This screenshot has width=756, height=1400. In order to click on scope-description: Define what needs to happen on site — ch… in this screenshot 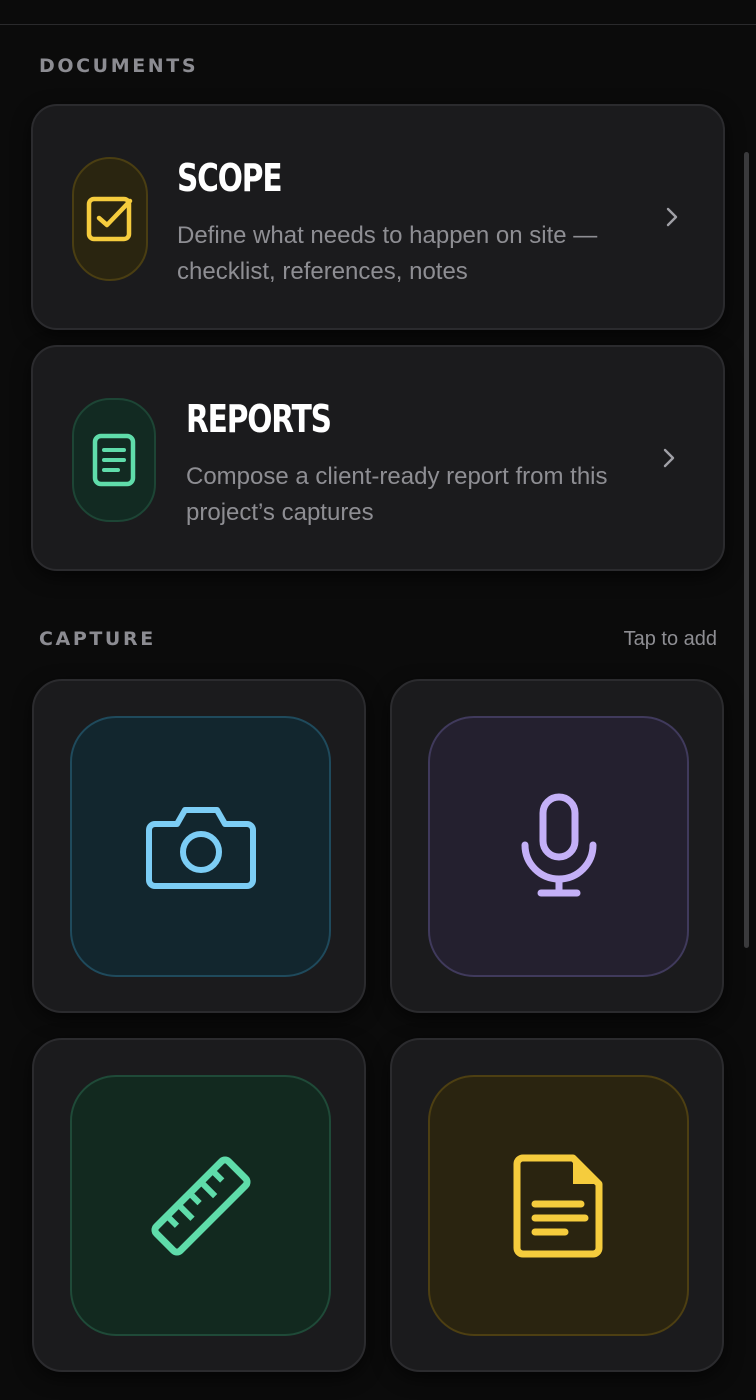, I will do `click(387, 253)`.